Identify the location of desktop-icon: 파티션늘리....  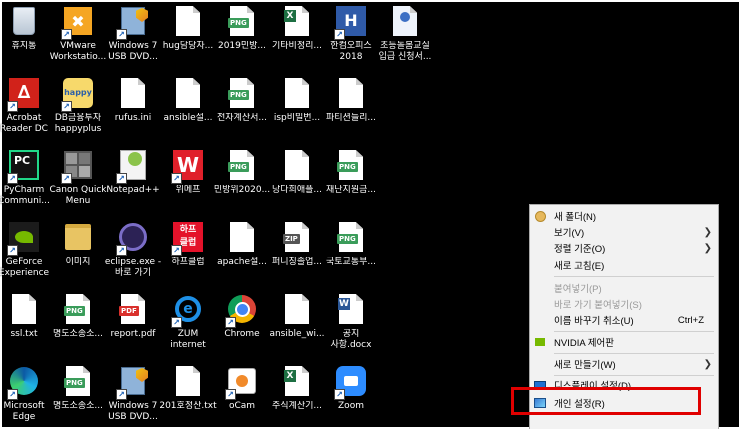
(351, 100).